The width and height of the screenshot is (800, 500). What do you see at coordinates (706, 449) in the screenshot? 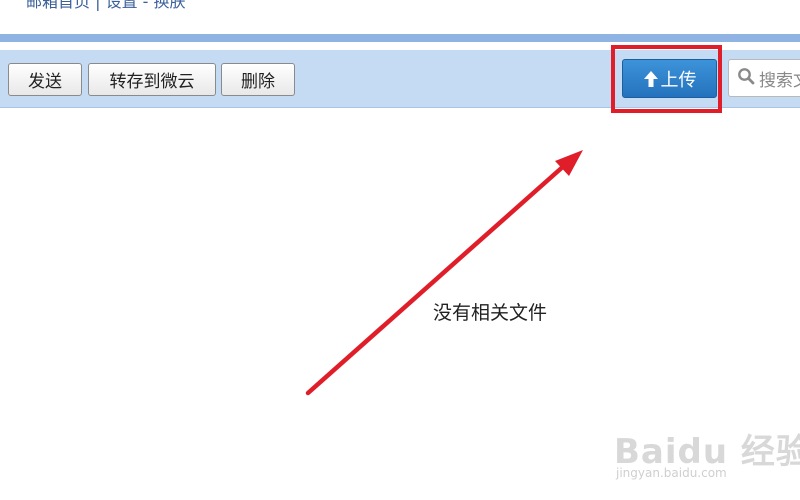
I see `baidu-jingyan-watermark: Baidu 经验 jingyan.baidu.com` at bounding box center [706, 449].